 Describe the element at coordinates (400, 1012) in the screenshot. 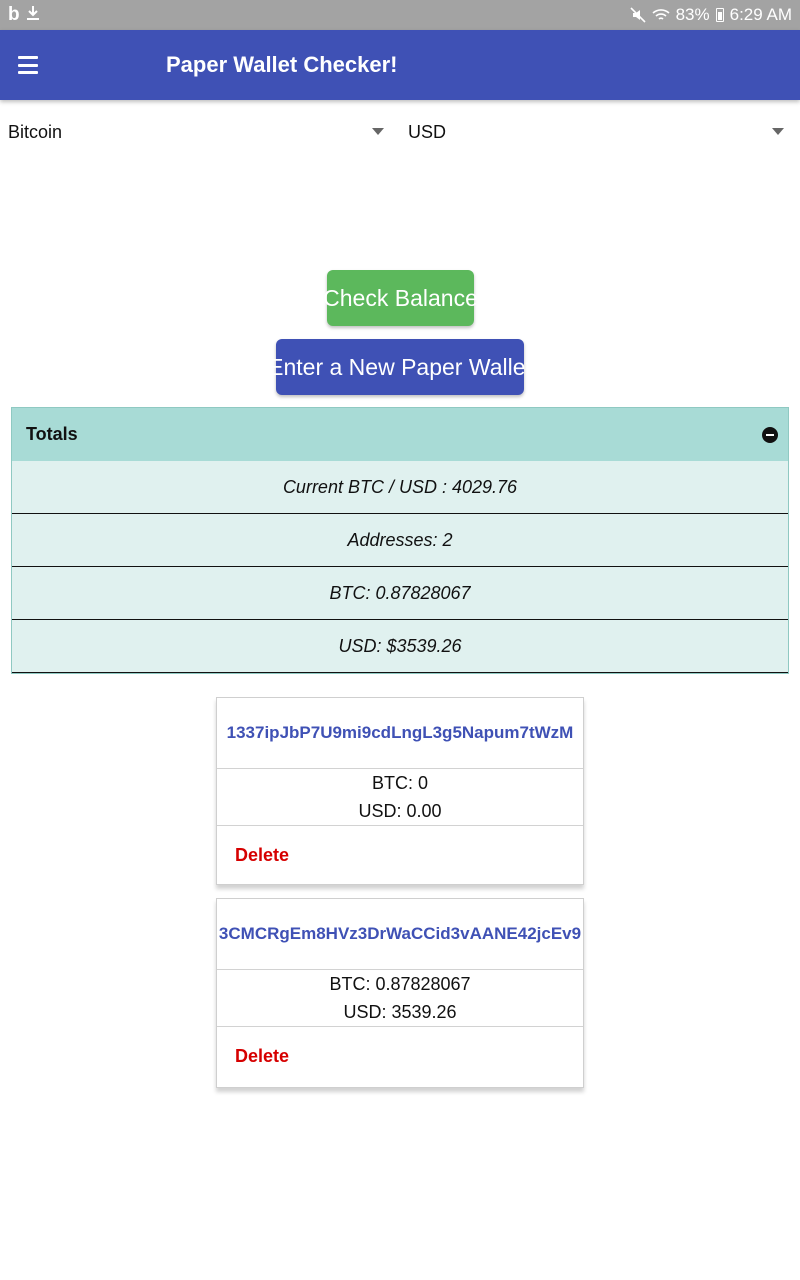

I see `wallet-usd: USD: 3539.26` at that location.